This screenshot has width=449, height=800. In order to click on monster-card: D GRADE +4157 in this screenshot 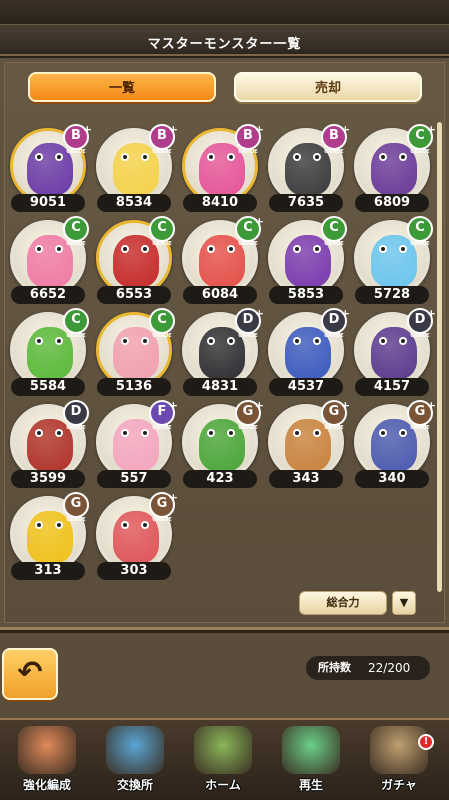, I will do `click(392, 352)`.